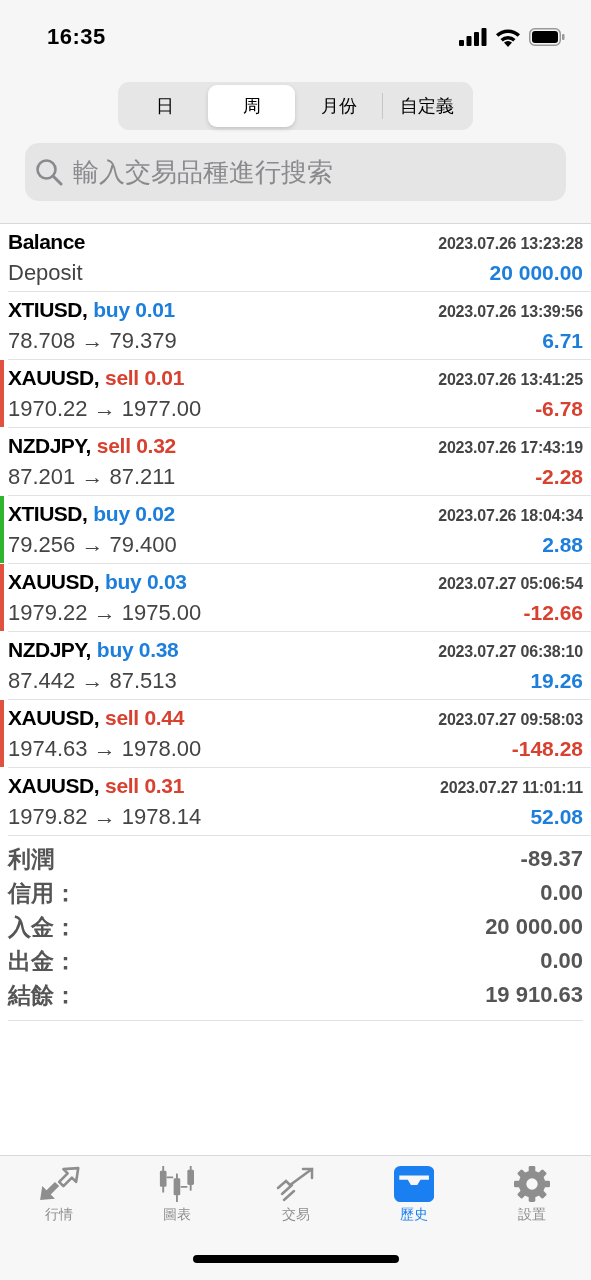  I want to click on period-tab: 周, so click(251, 106).